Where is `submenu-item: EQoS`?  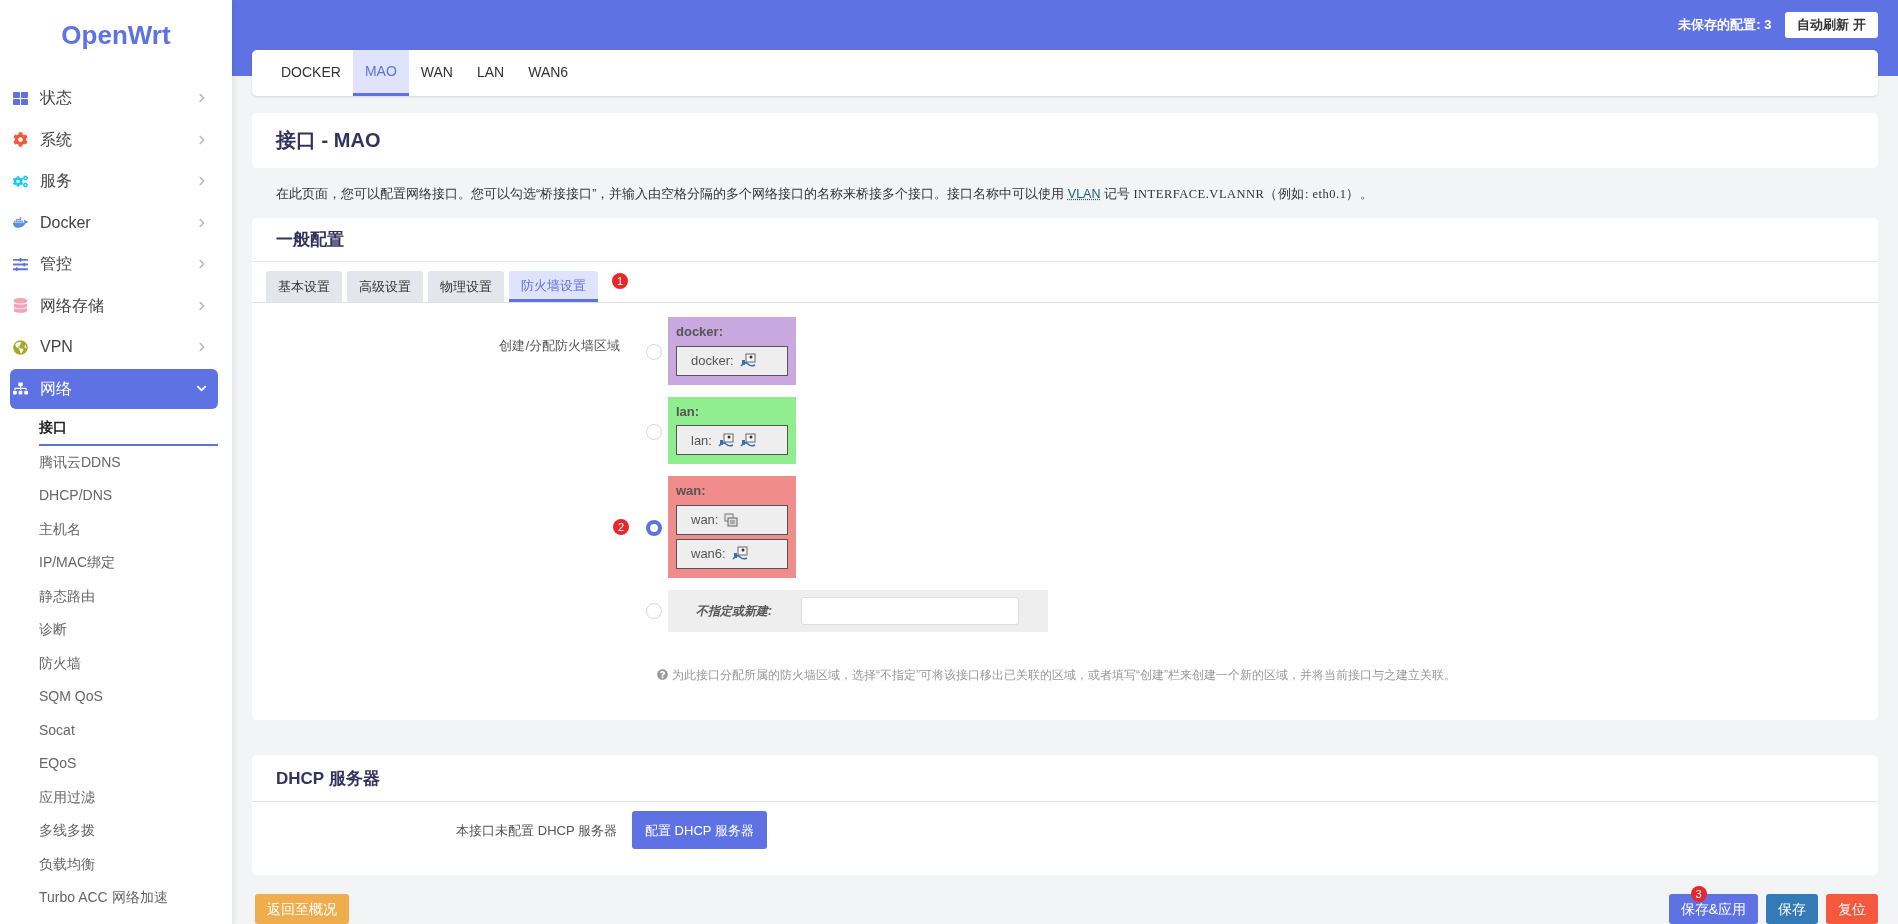 submenu-item: EQoS is located at coordinates (128, 764).